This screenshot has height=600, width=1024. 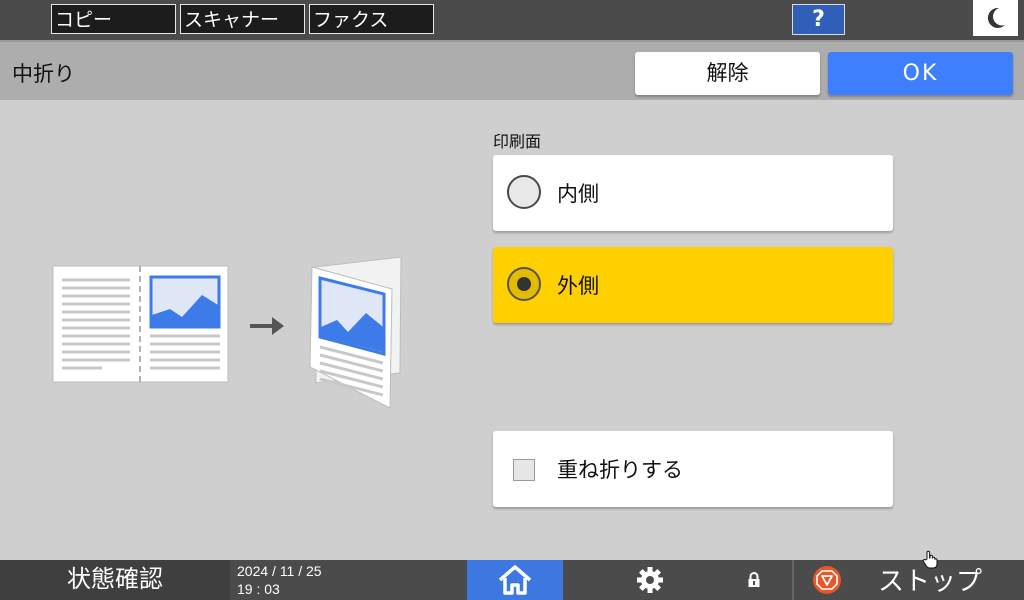 What do you see at coordinates (920, 73) in the screenshot?
I see `ok-button: OK` at bounding box center [920, 73].